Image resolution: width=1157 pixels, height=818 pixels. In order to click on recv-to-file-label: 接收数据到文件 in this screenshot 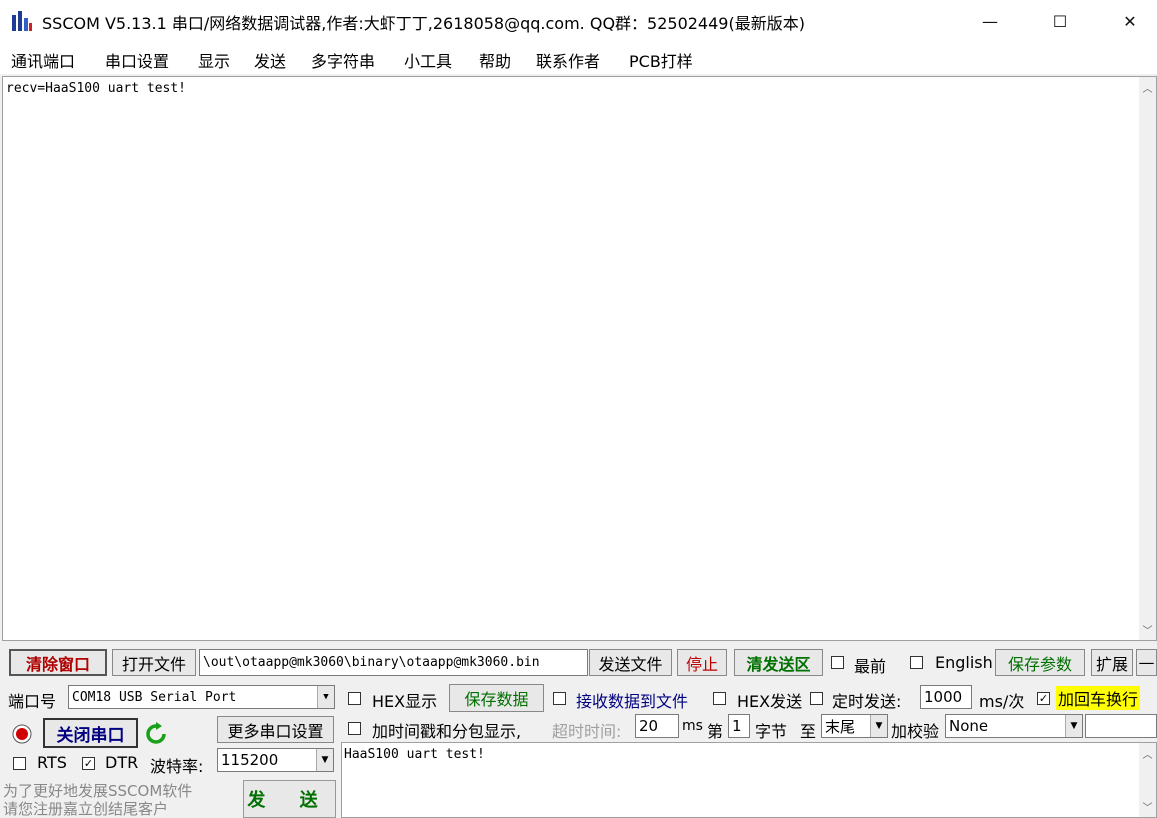, I will do `click(632, 701)`.